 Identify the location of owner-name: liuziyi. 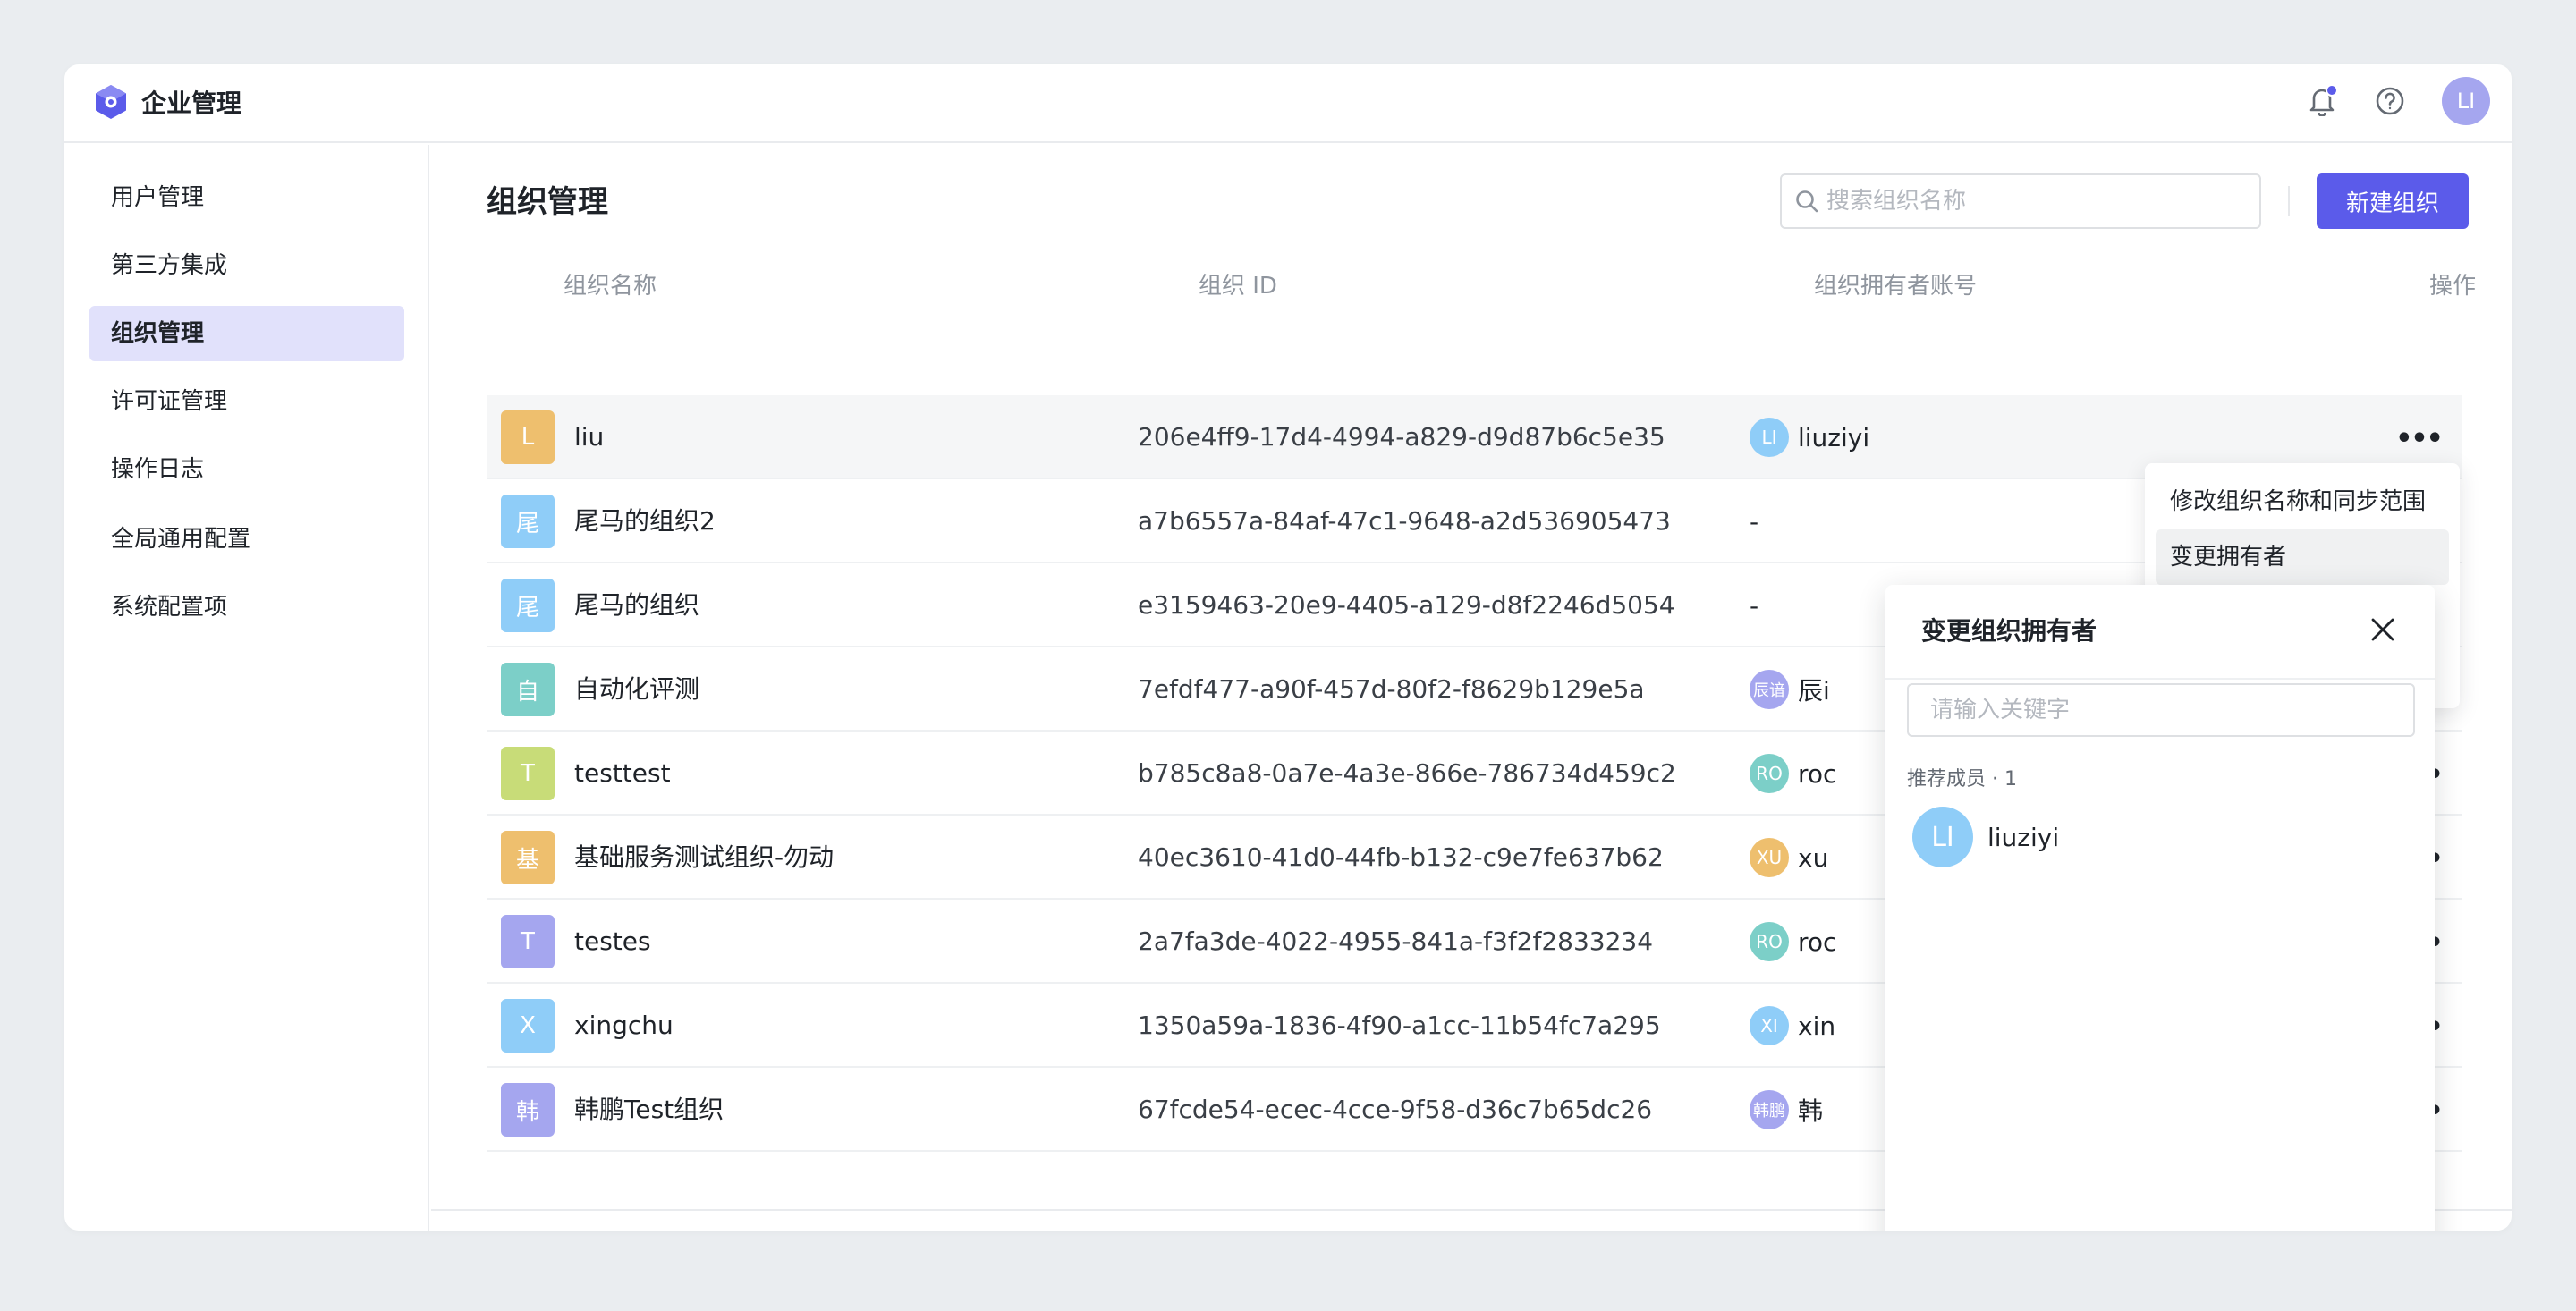
(1834, 437).